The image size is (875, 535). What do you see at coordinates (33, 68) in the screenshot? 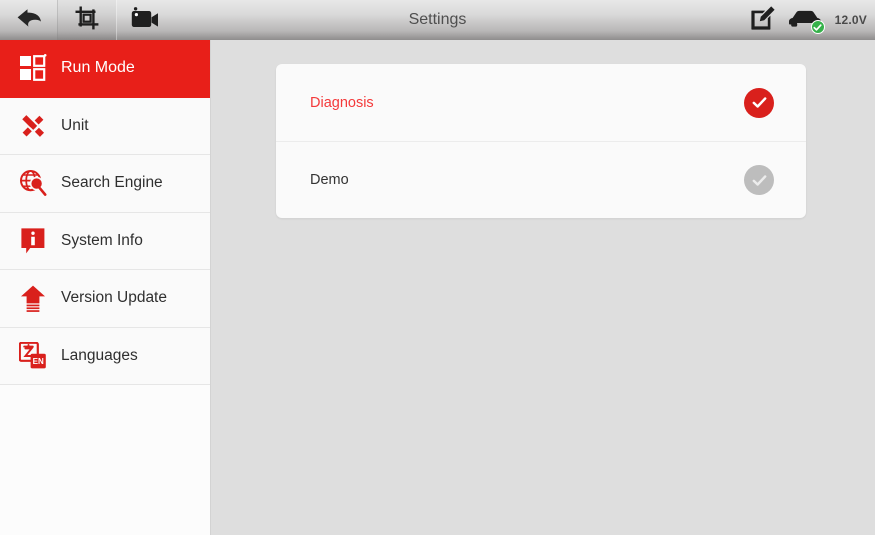
I see `grid-squares-icon` at bounding box center [33, 68].